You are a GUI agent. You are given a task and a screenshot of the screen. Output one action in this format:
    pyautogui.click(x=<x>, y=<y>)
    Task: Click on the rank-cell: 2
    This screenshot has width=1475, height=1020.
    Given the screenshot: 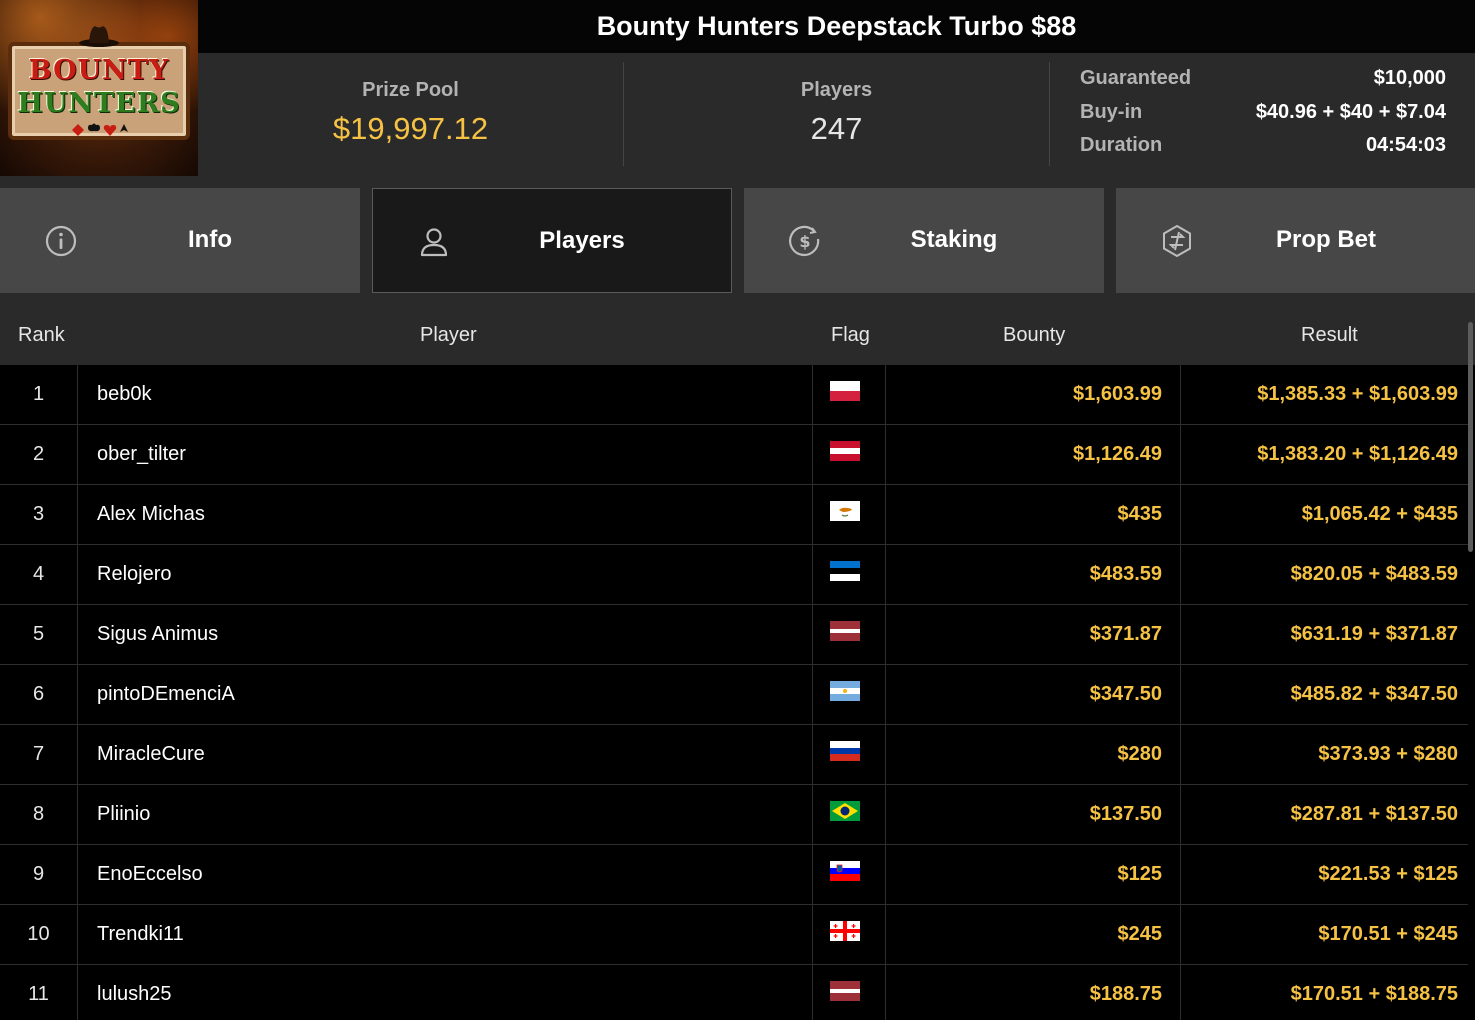 What is the action you would take?
    pyautogui.click(x=39, y=454)
    